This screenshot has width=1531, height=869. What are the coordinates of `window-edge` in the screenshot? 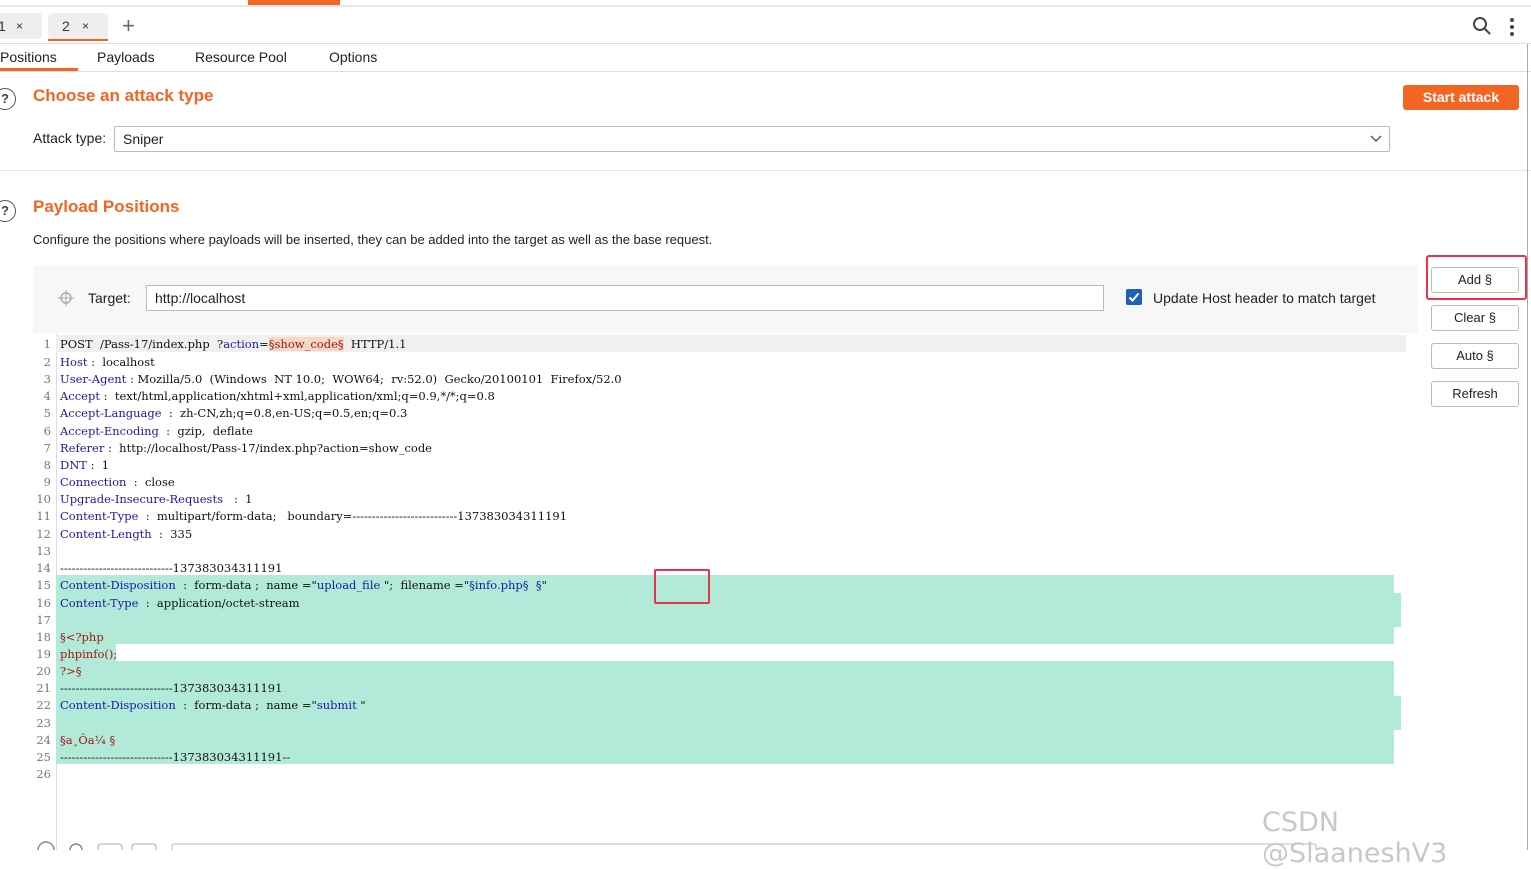 It's located at (1527, 447).